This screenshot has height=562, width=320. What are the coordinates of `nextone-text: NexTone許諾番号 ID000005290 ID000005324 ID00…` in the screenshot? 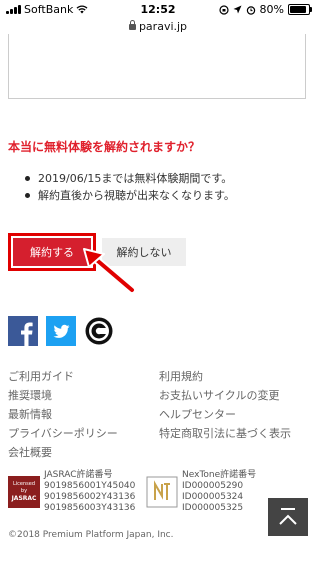 It's located at (219, 492).